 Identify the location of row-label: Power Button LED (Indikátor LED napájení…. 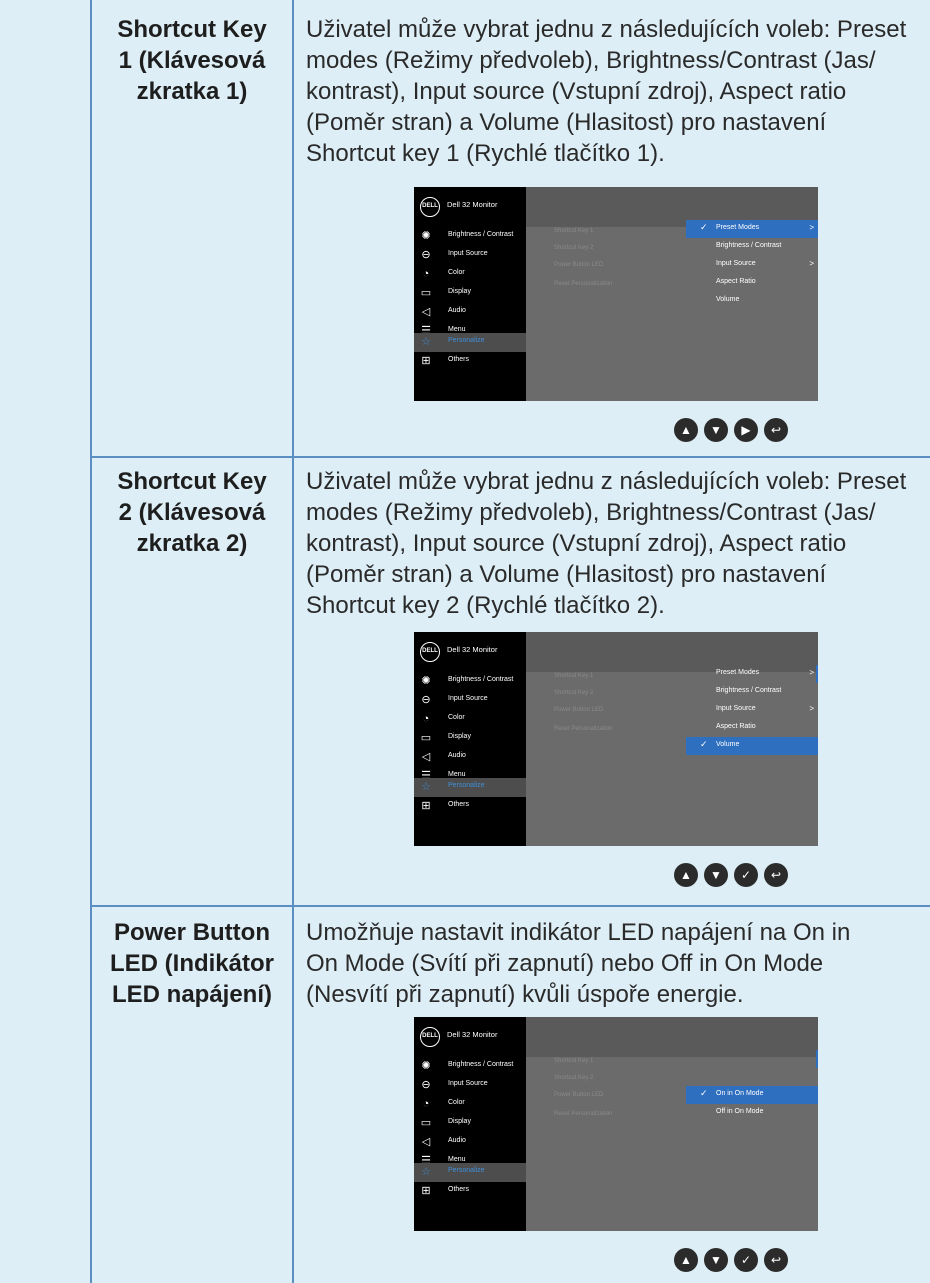
(191, 963).